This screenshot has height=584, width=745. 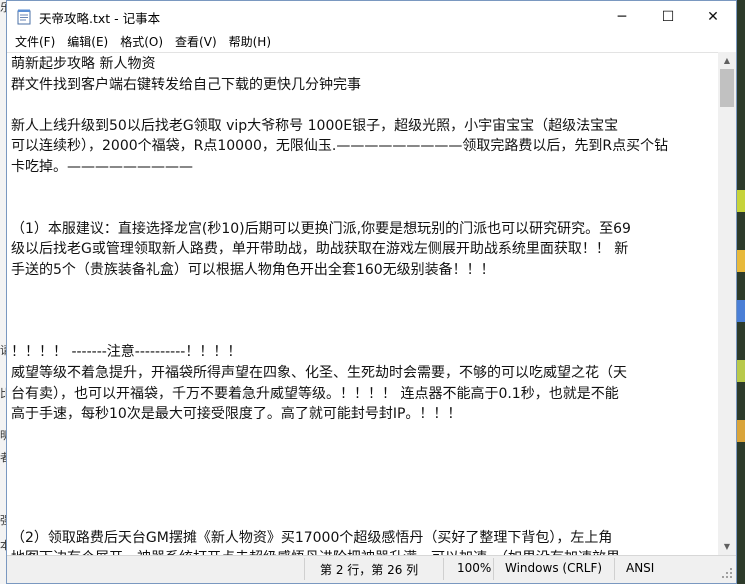 I want to click on encoding: ANSI, so click(x=640, y=568).